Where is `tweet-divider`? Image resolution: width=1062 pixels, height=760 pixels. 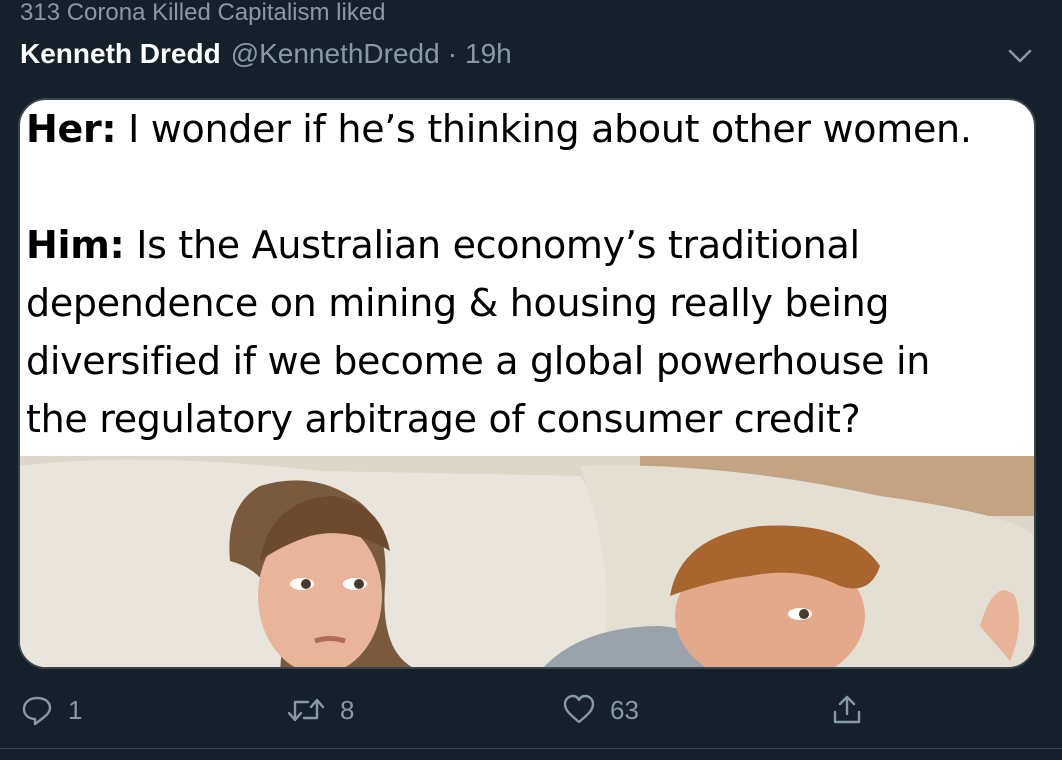
tweet-divider is located at coordinates (531, 748).